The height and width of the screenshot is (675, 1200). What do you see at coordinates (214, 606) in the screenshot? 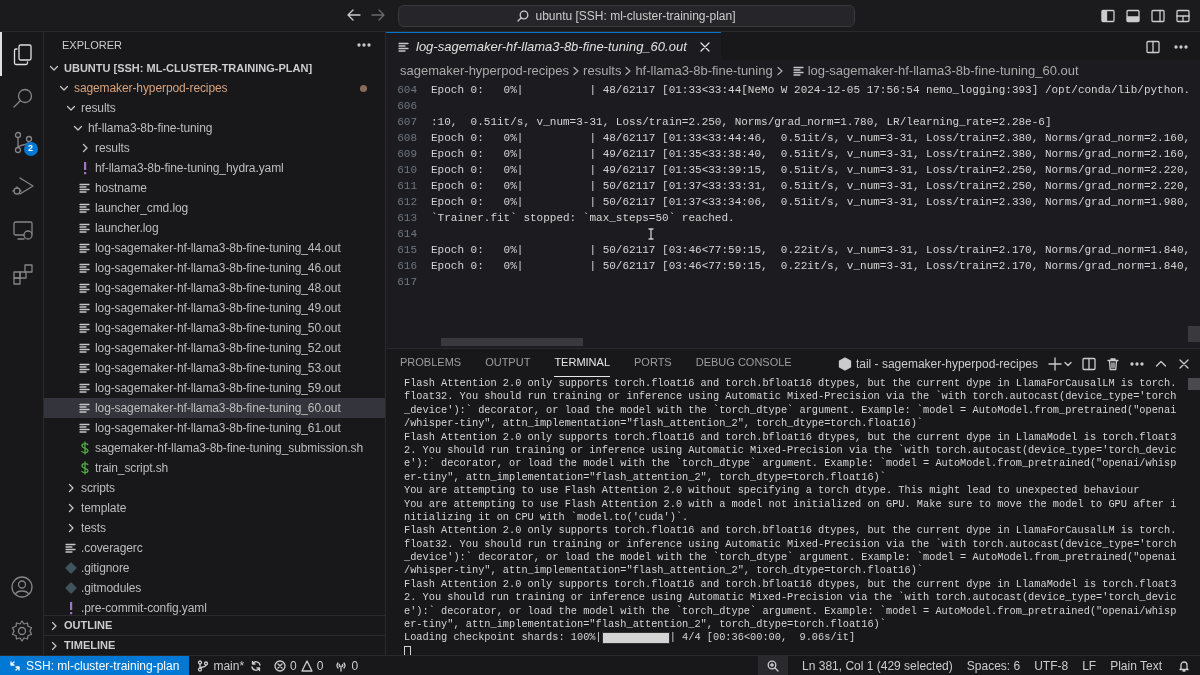
I see `file-tree-item: .pre-commit-config.yaml` at bounding box center [214, 606].